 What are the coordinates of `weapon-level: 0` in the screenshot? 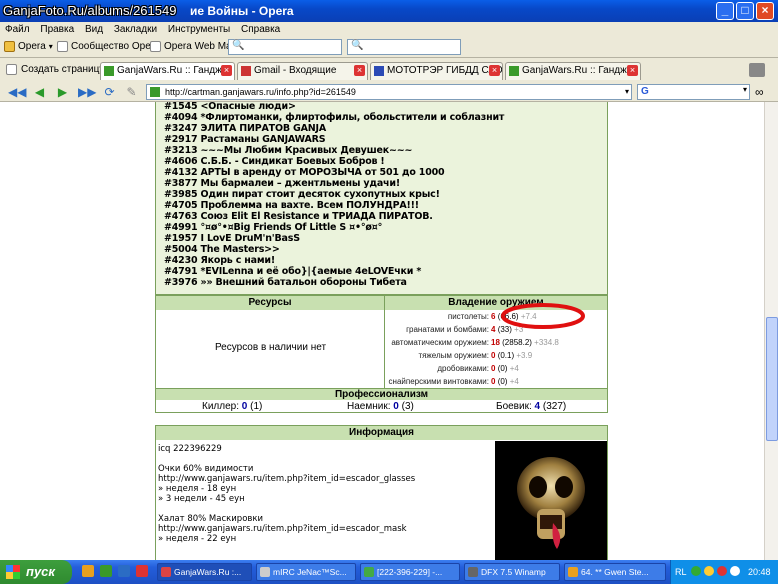 It's located at (493, 381).